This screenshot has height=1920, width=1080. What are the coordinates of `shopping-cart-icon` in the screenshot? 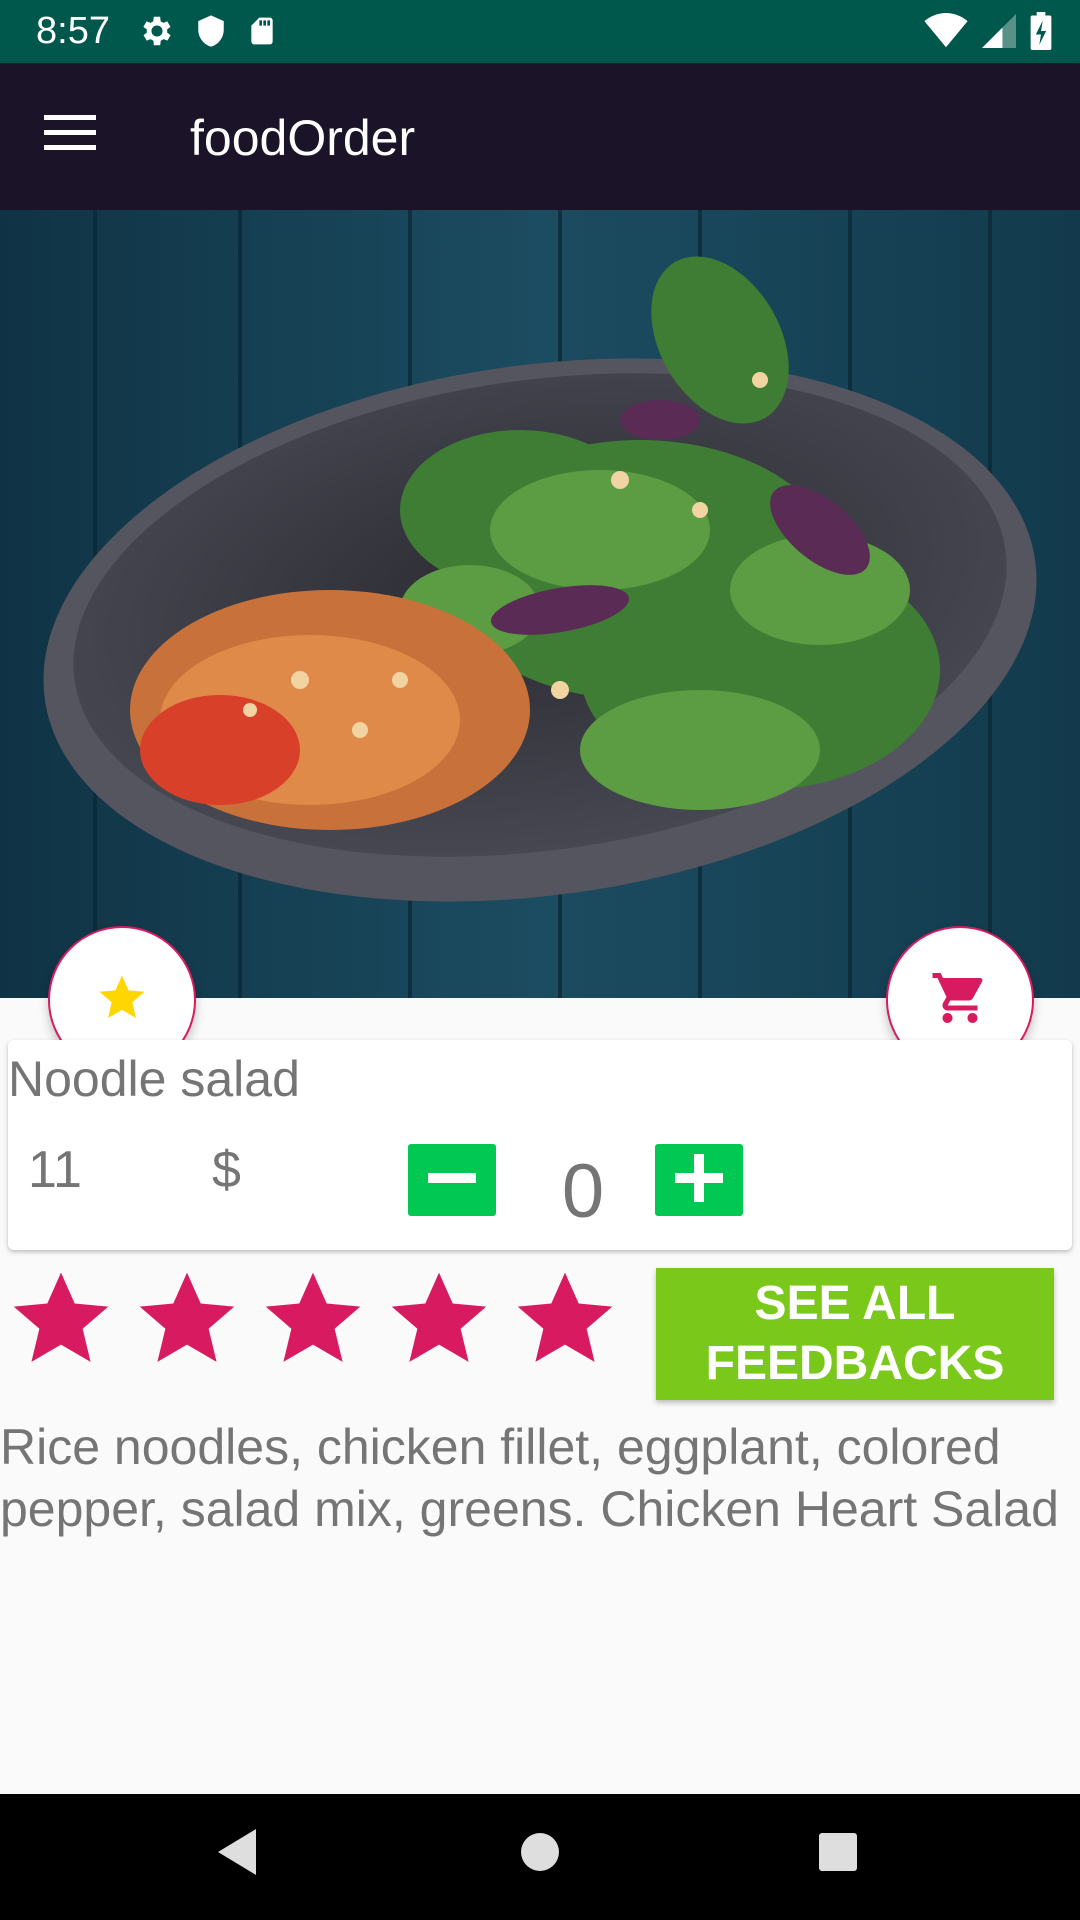 It's located at (960, 1000).